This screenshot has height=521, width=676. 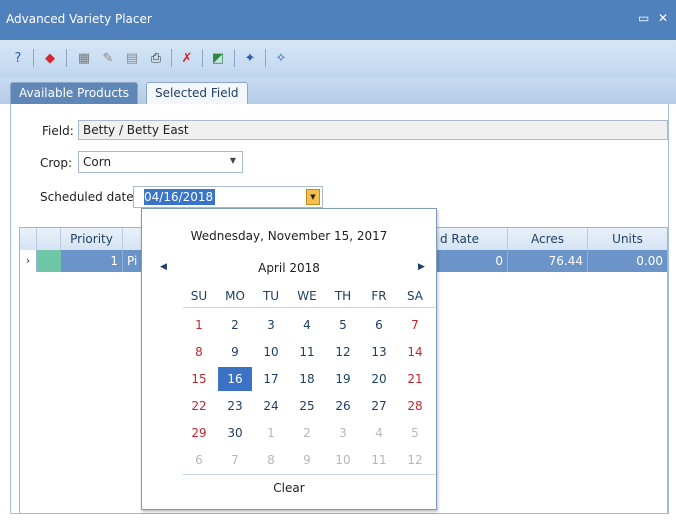 What do you see at coordinates (338, 59) in the screenshot?
I see `toolbar: ? ◆ ▦ ✎ ▤ ⎙ ✗ ◩ ✦ ✧` at bounding box center [338, 59].